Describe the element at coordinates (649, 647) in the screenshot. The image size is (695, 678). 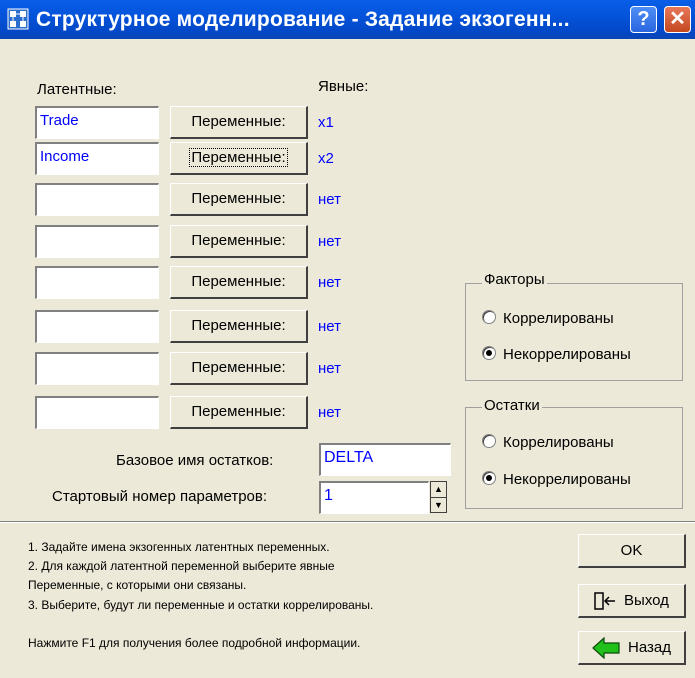
I see `back-label: Назад` at that location.